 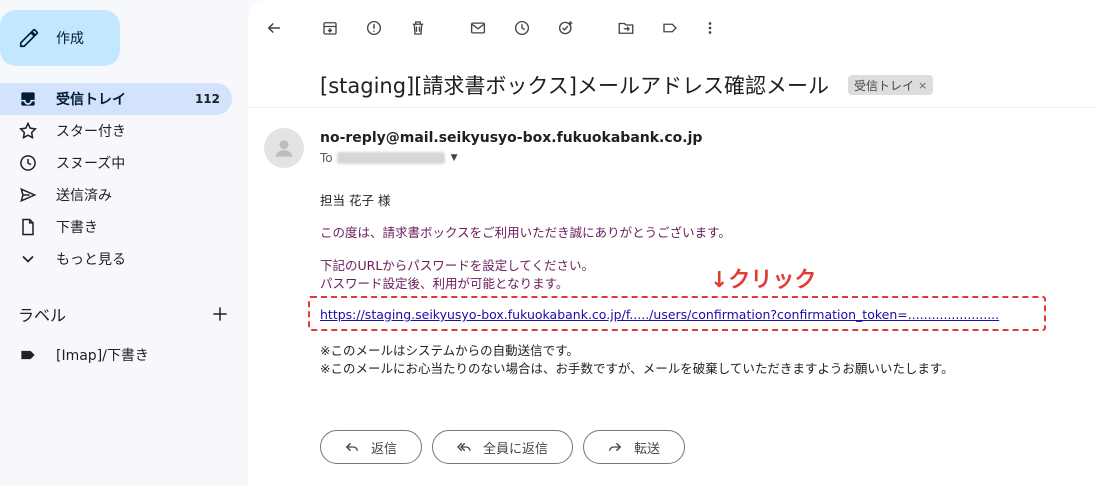 I want to click on archive-icon, so click(x=330, y=28).